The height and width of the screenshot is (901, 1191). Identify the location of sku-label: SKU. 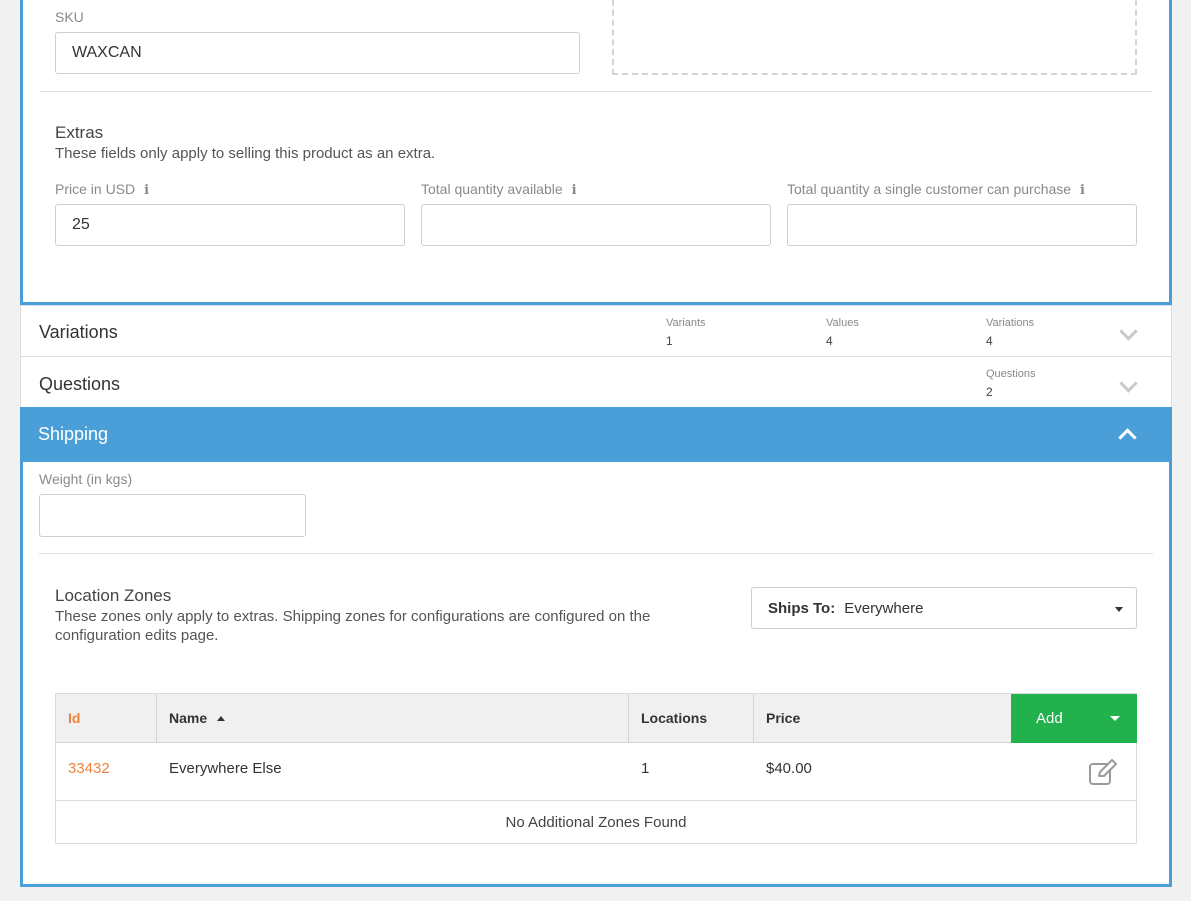
(69, 17).